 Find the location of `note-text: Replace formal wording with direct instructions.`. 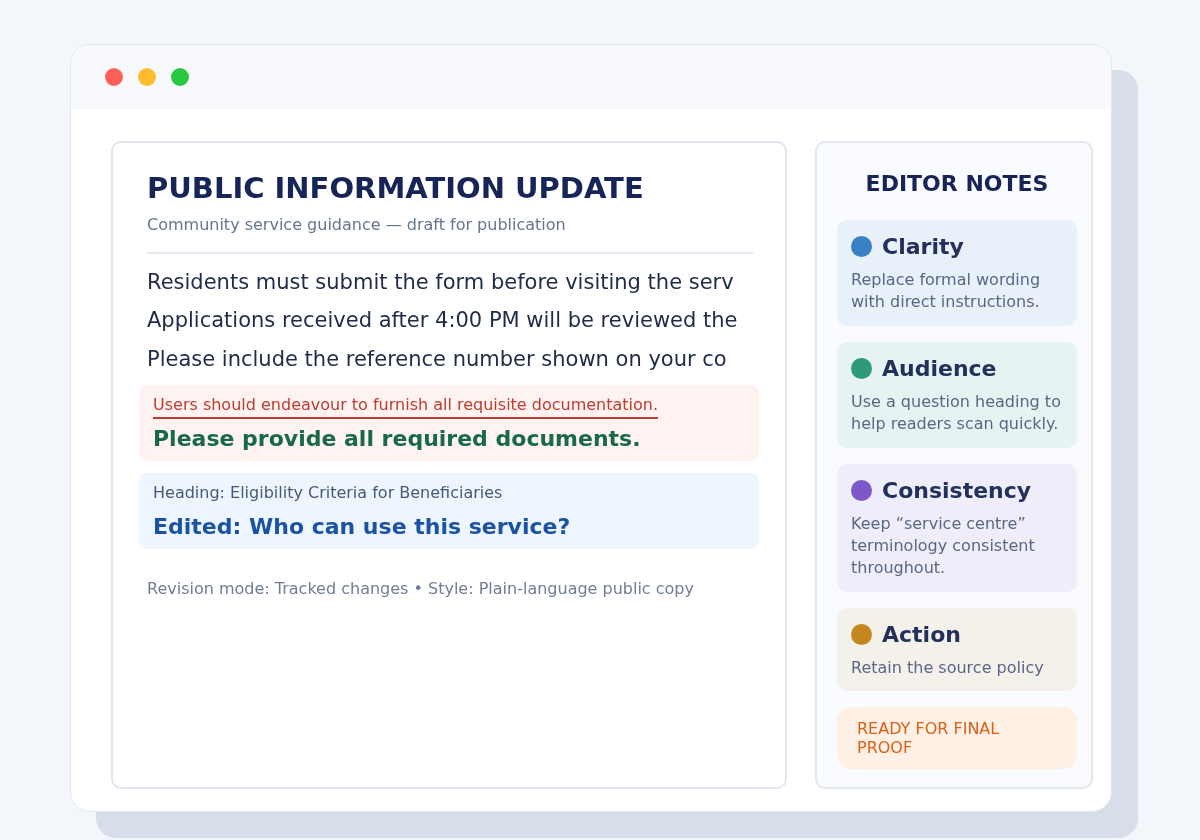

note-text: Replace formal wording with direct instructions. is located at coordinates (946, 291).